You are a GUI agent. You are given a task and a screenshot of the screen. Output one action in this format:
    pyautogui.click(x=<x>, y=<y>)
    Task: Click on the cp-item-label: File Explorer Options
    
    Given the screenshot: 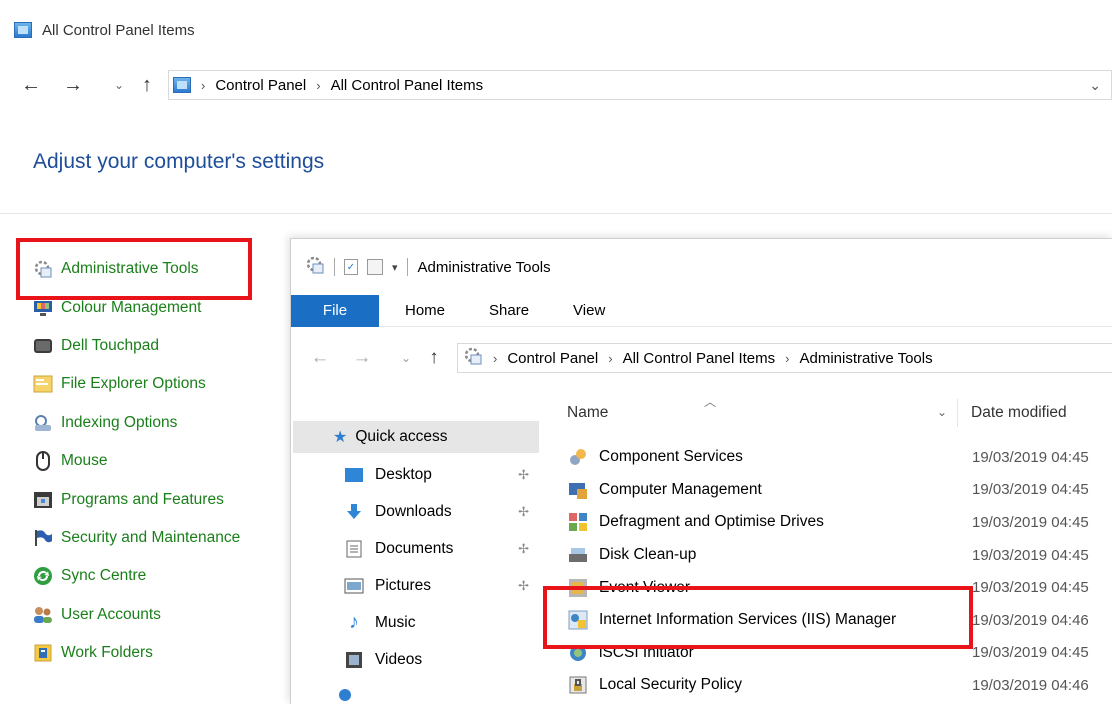 What is the action you would take?
    pyautogui.click(x=133, y=384)
    